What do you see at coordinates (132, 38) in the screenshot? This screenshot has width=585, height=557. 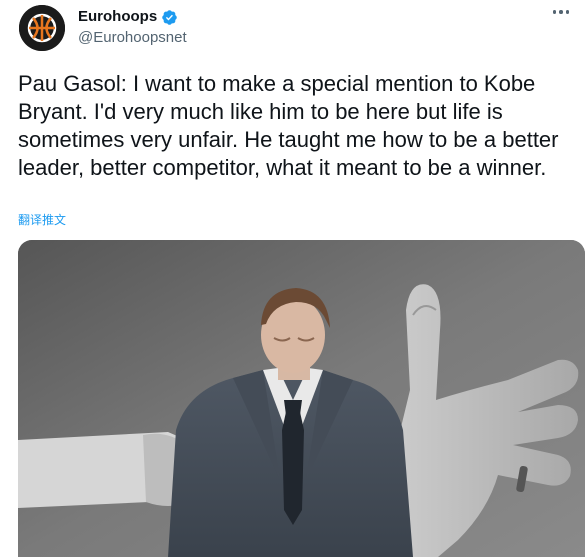 I see `author-handle: @Eurohoopsnet` at bounding box center [132, 38].